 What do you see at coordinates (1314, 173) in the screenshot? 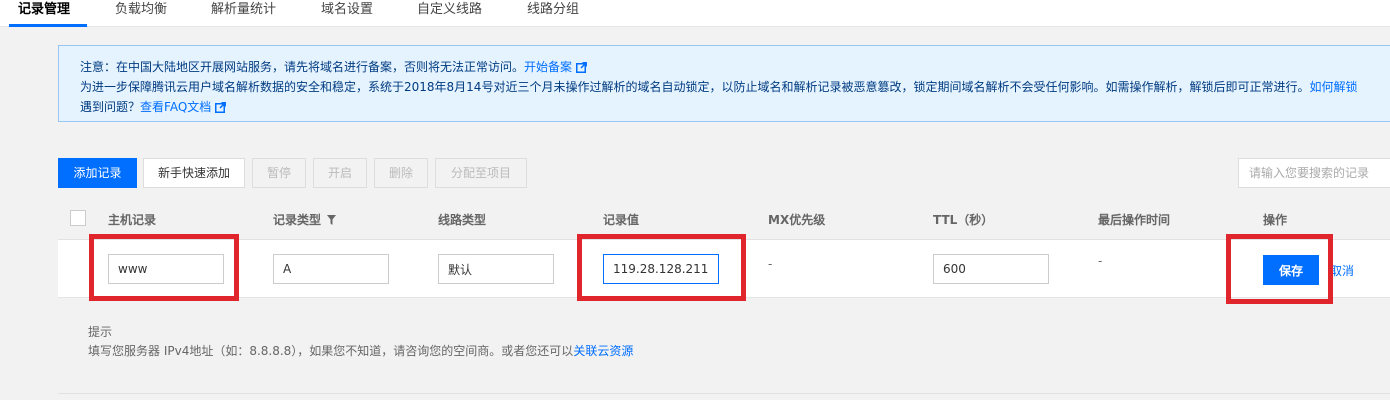
I see `record-search-input` at bounding box center [1314, 173].